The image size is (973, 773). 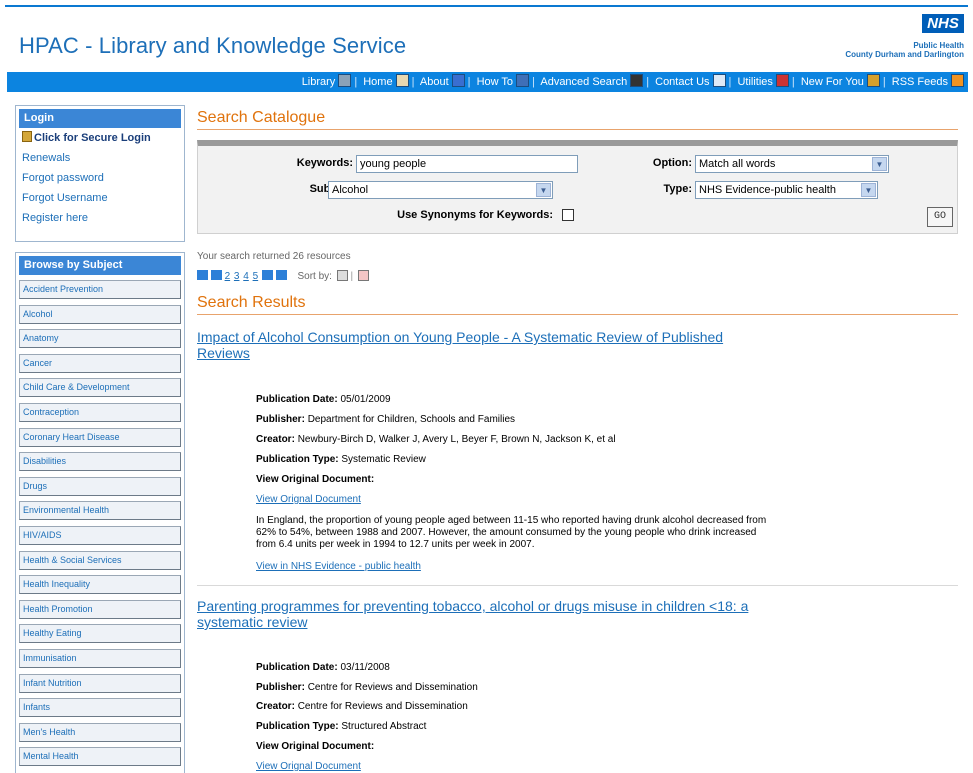 What do you see at coordinates (782, 80) in the screenshot?
I see `tools-icon` at bounding box center [782, 80].